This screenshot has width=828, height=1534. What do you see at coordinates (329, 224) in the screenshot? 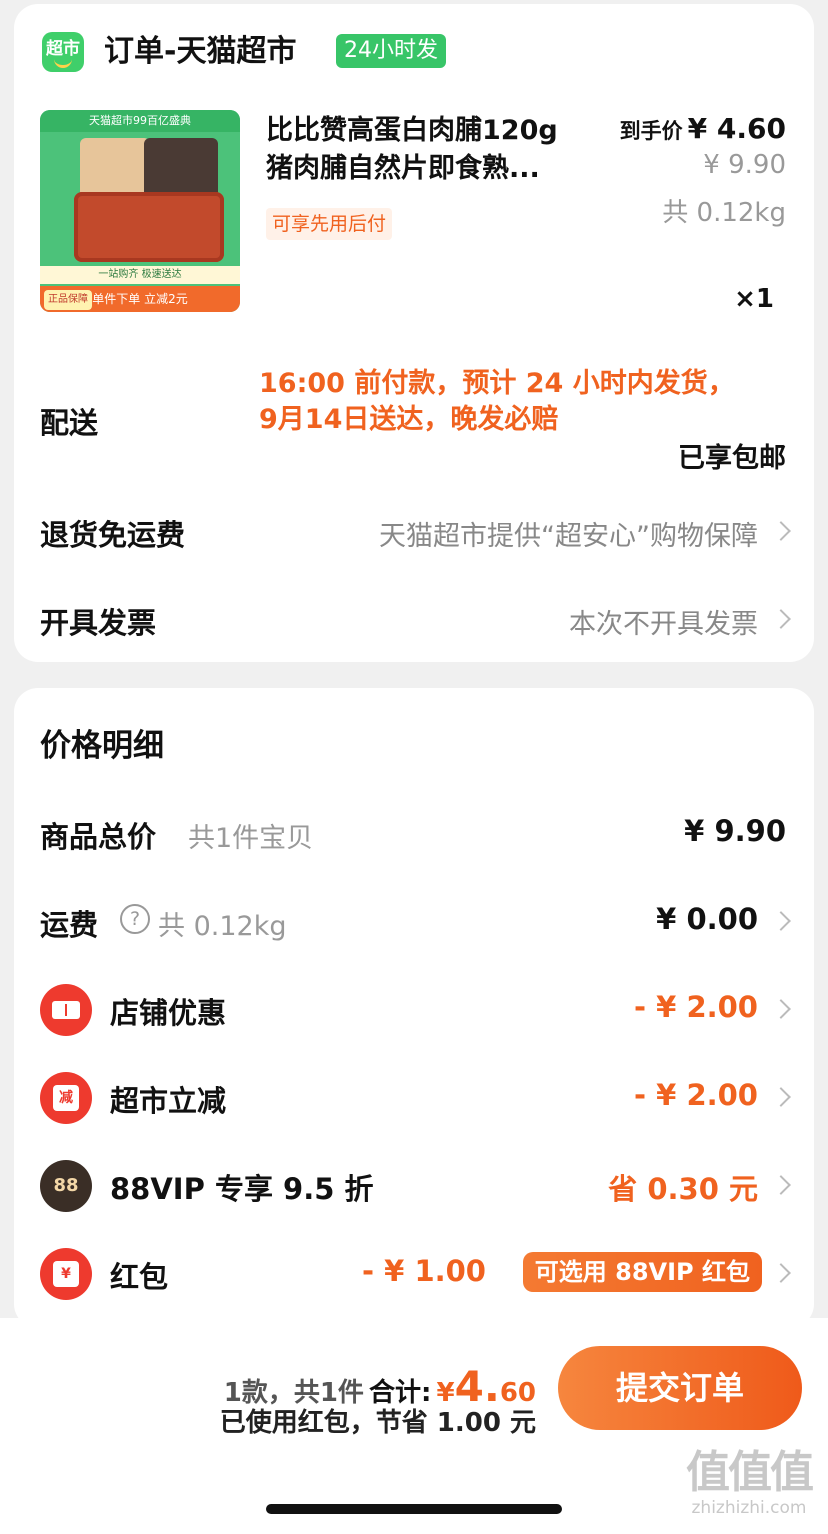
I see `pay-later-badge: 可享先用后付` at bounding box center [329, 224].